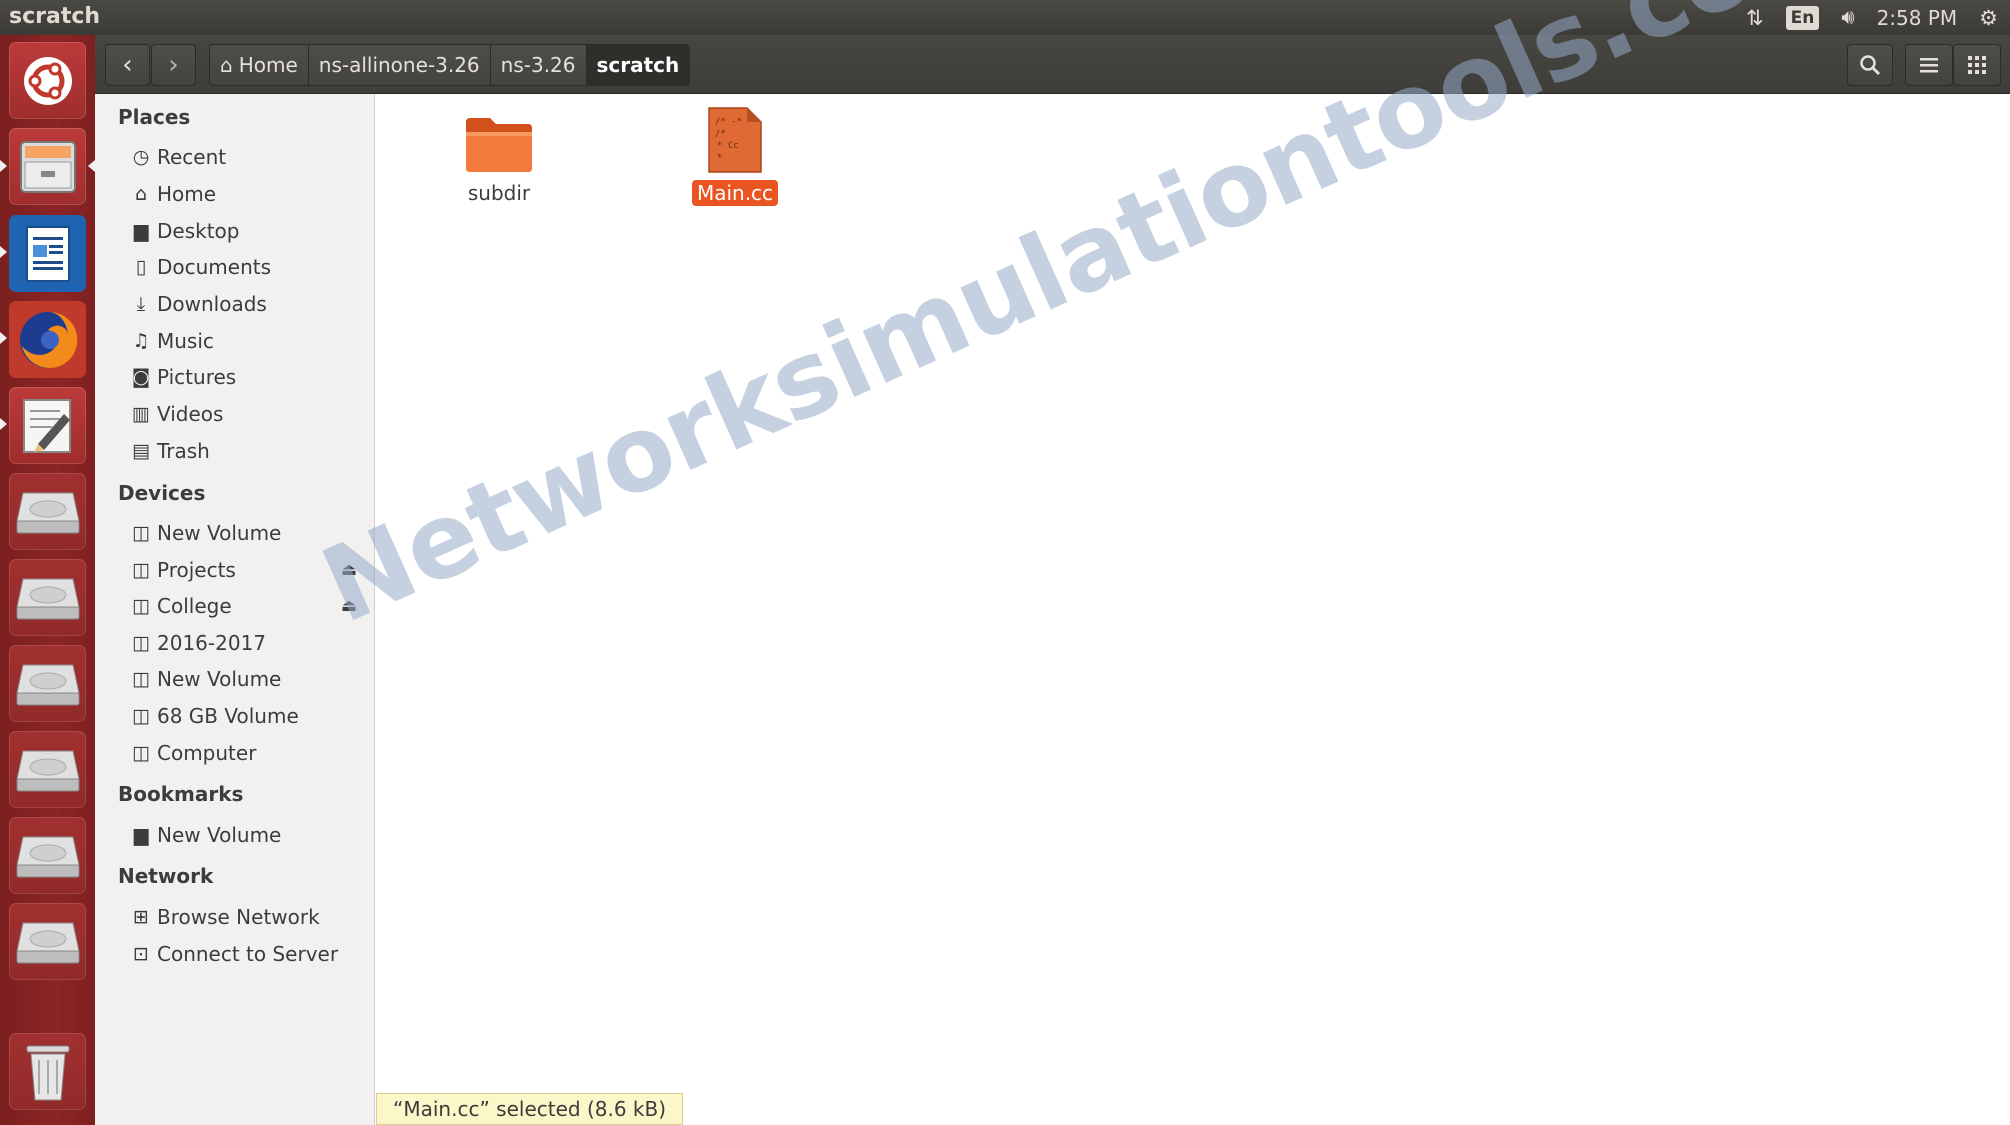 Image resolution: width=2010 pixels, height=1125 pixels. I want to click on cpp-source-file-icon: /* -* /* * Cc *, so click(735, 140).